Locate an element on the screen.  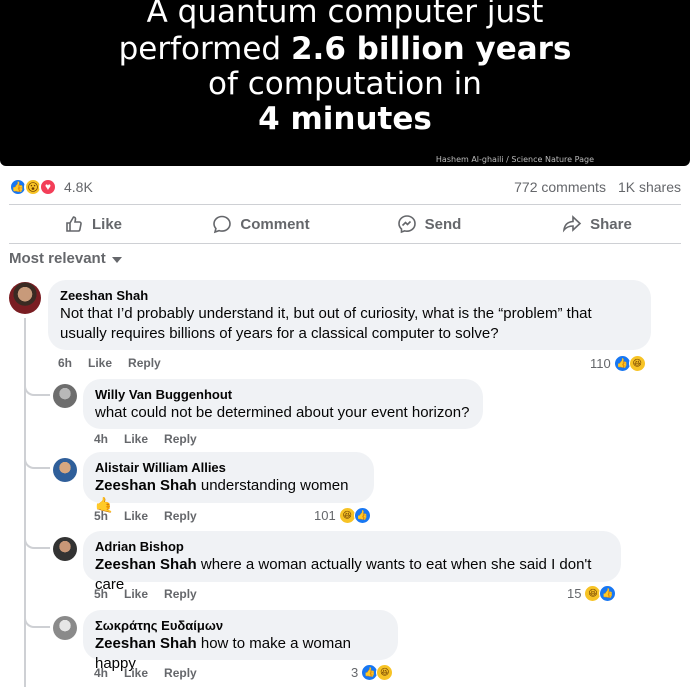
divider is located at coordinates (345, 243).